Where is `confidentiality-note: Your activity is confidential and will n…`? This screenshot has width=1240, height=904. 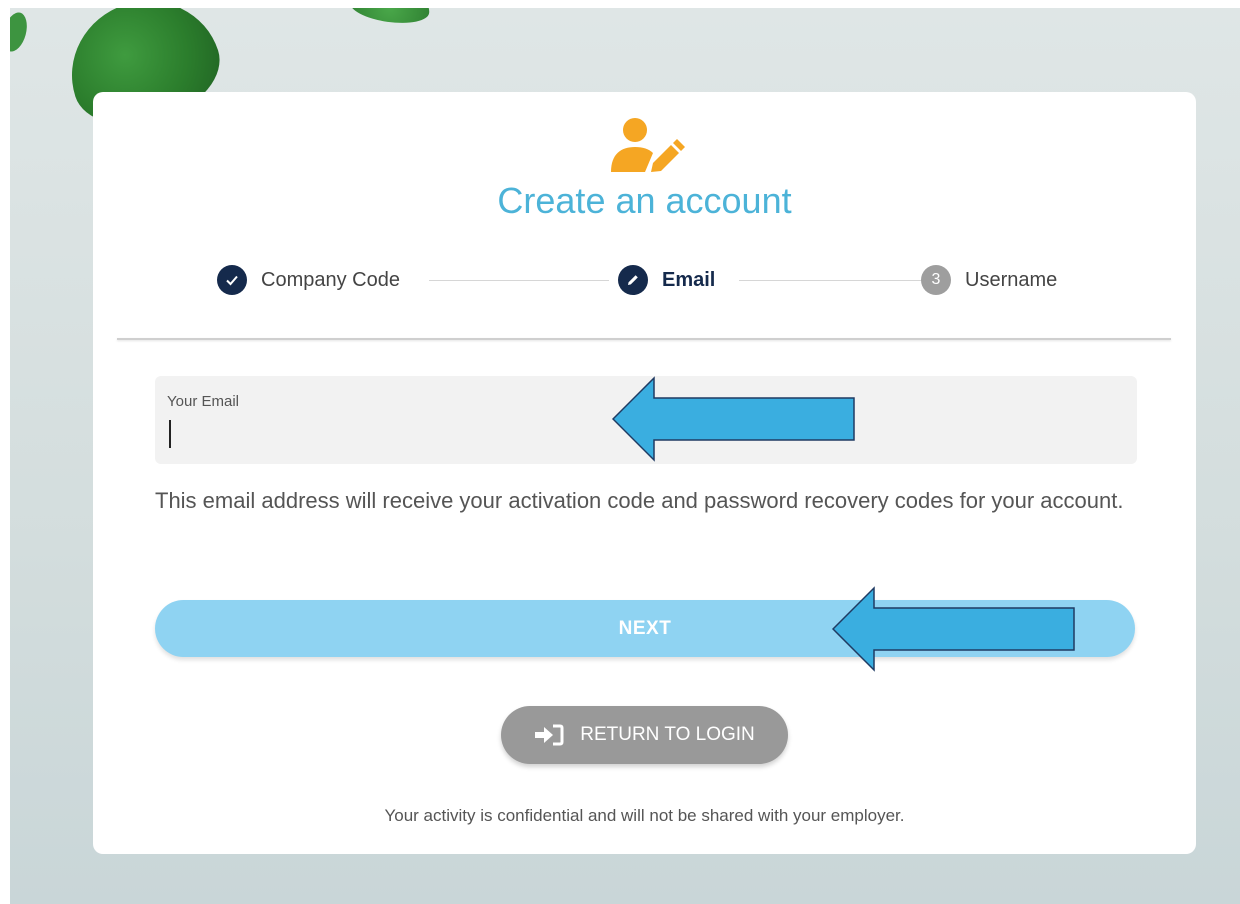 confidentiality-note: Your activity is confidential and will n… is located at coordinates (644, 815).